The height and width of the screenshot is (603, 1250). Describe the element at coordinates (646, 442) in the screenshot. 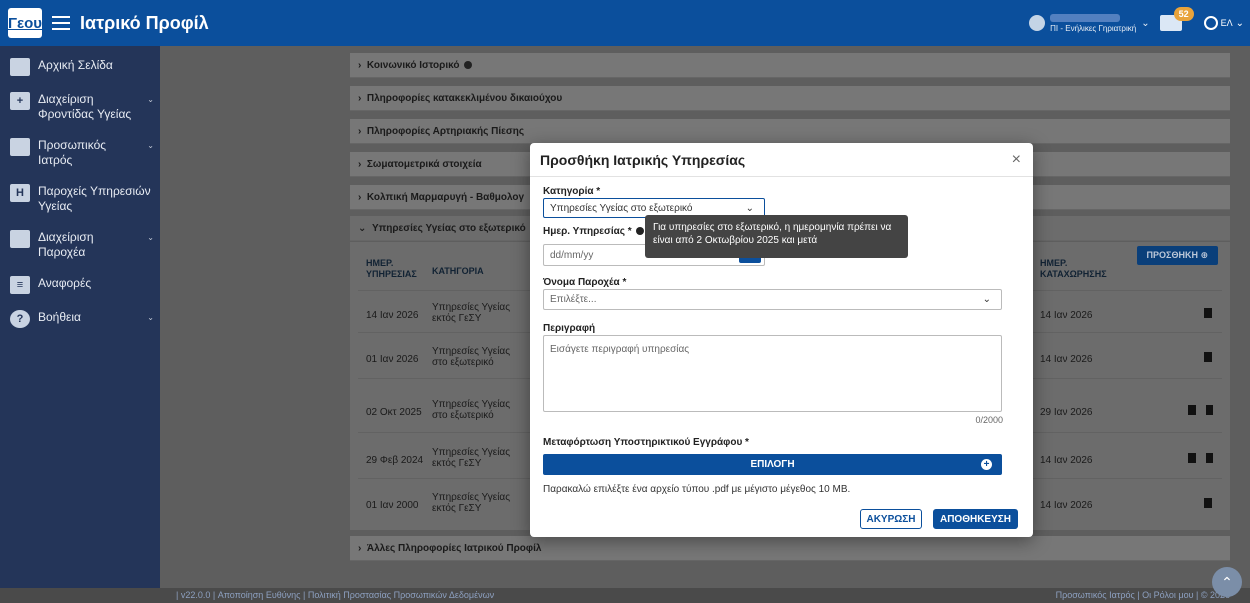

I see `upload-label: Μεταφόρτωση Υποστηρικτικού Εγγράφου *` at that location.